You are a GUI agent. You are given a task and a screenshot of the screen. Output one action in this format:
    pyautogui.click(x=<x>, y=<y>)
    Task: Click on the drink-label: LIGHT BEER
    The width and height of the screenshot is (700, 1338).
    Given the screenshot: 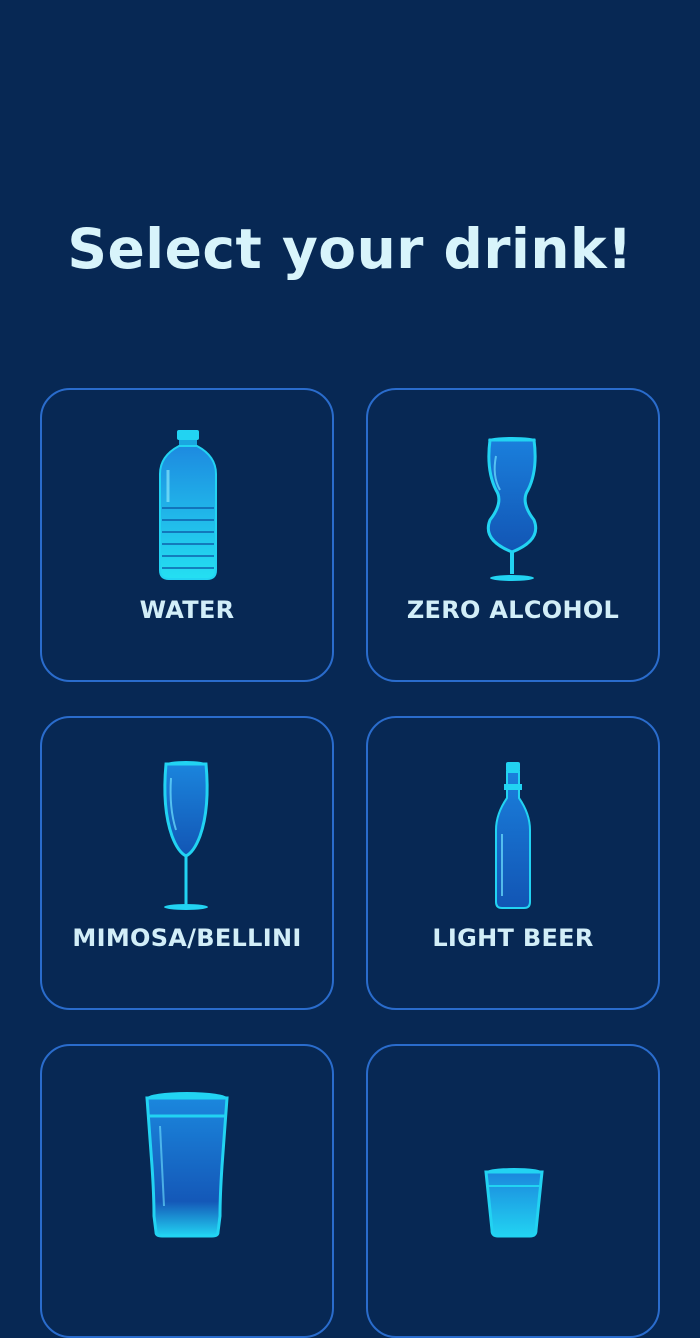 What is the action you would take?
    pyautogui.click(x=513, y=938)
    